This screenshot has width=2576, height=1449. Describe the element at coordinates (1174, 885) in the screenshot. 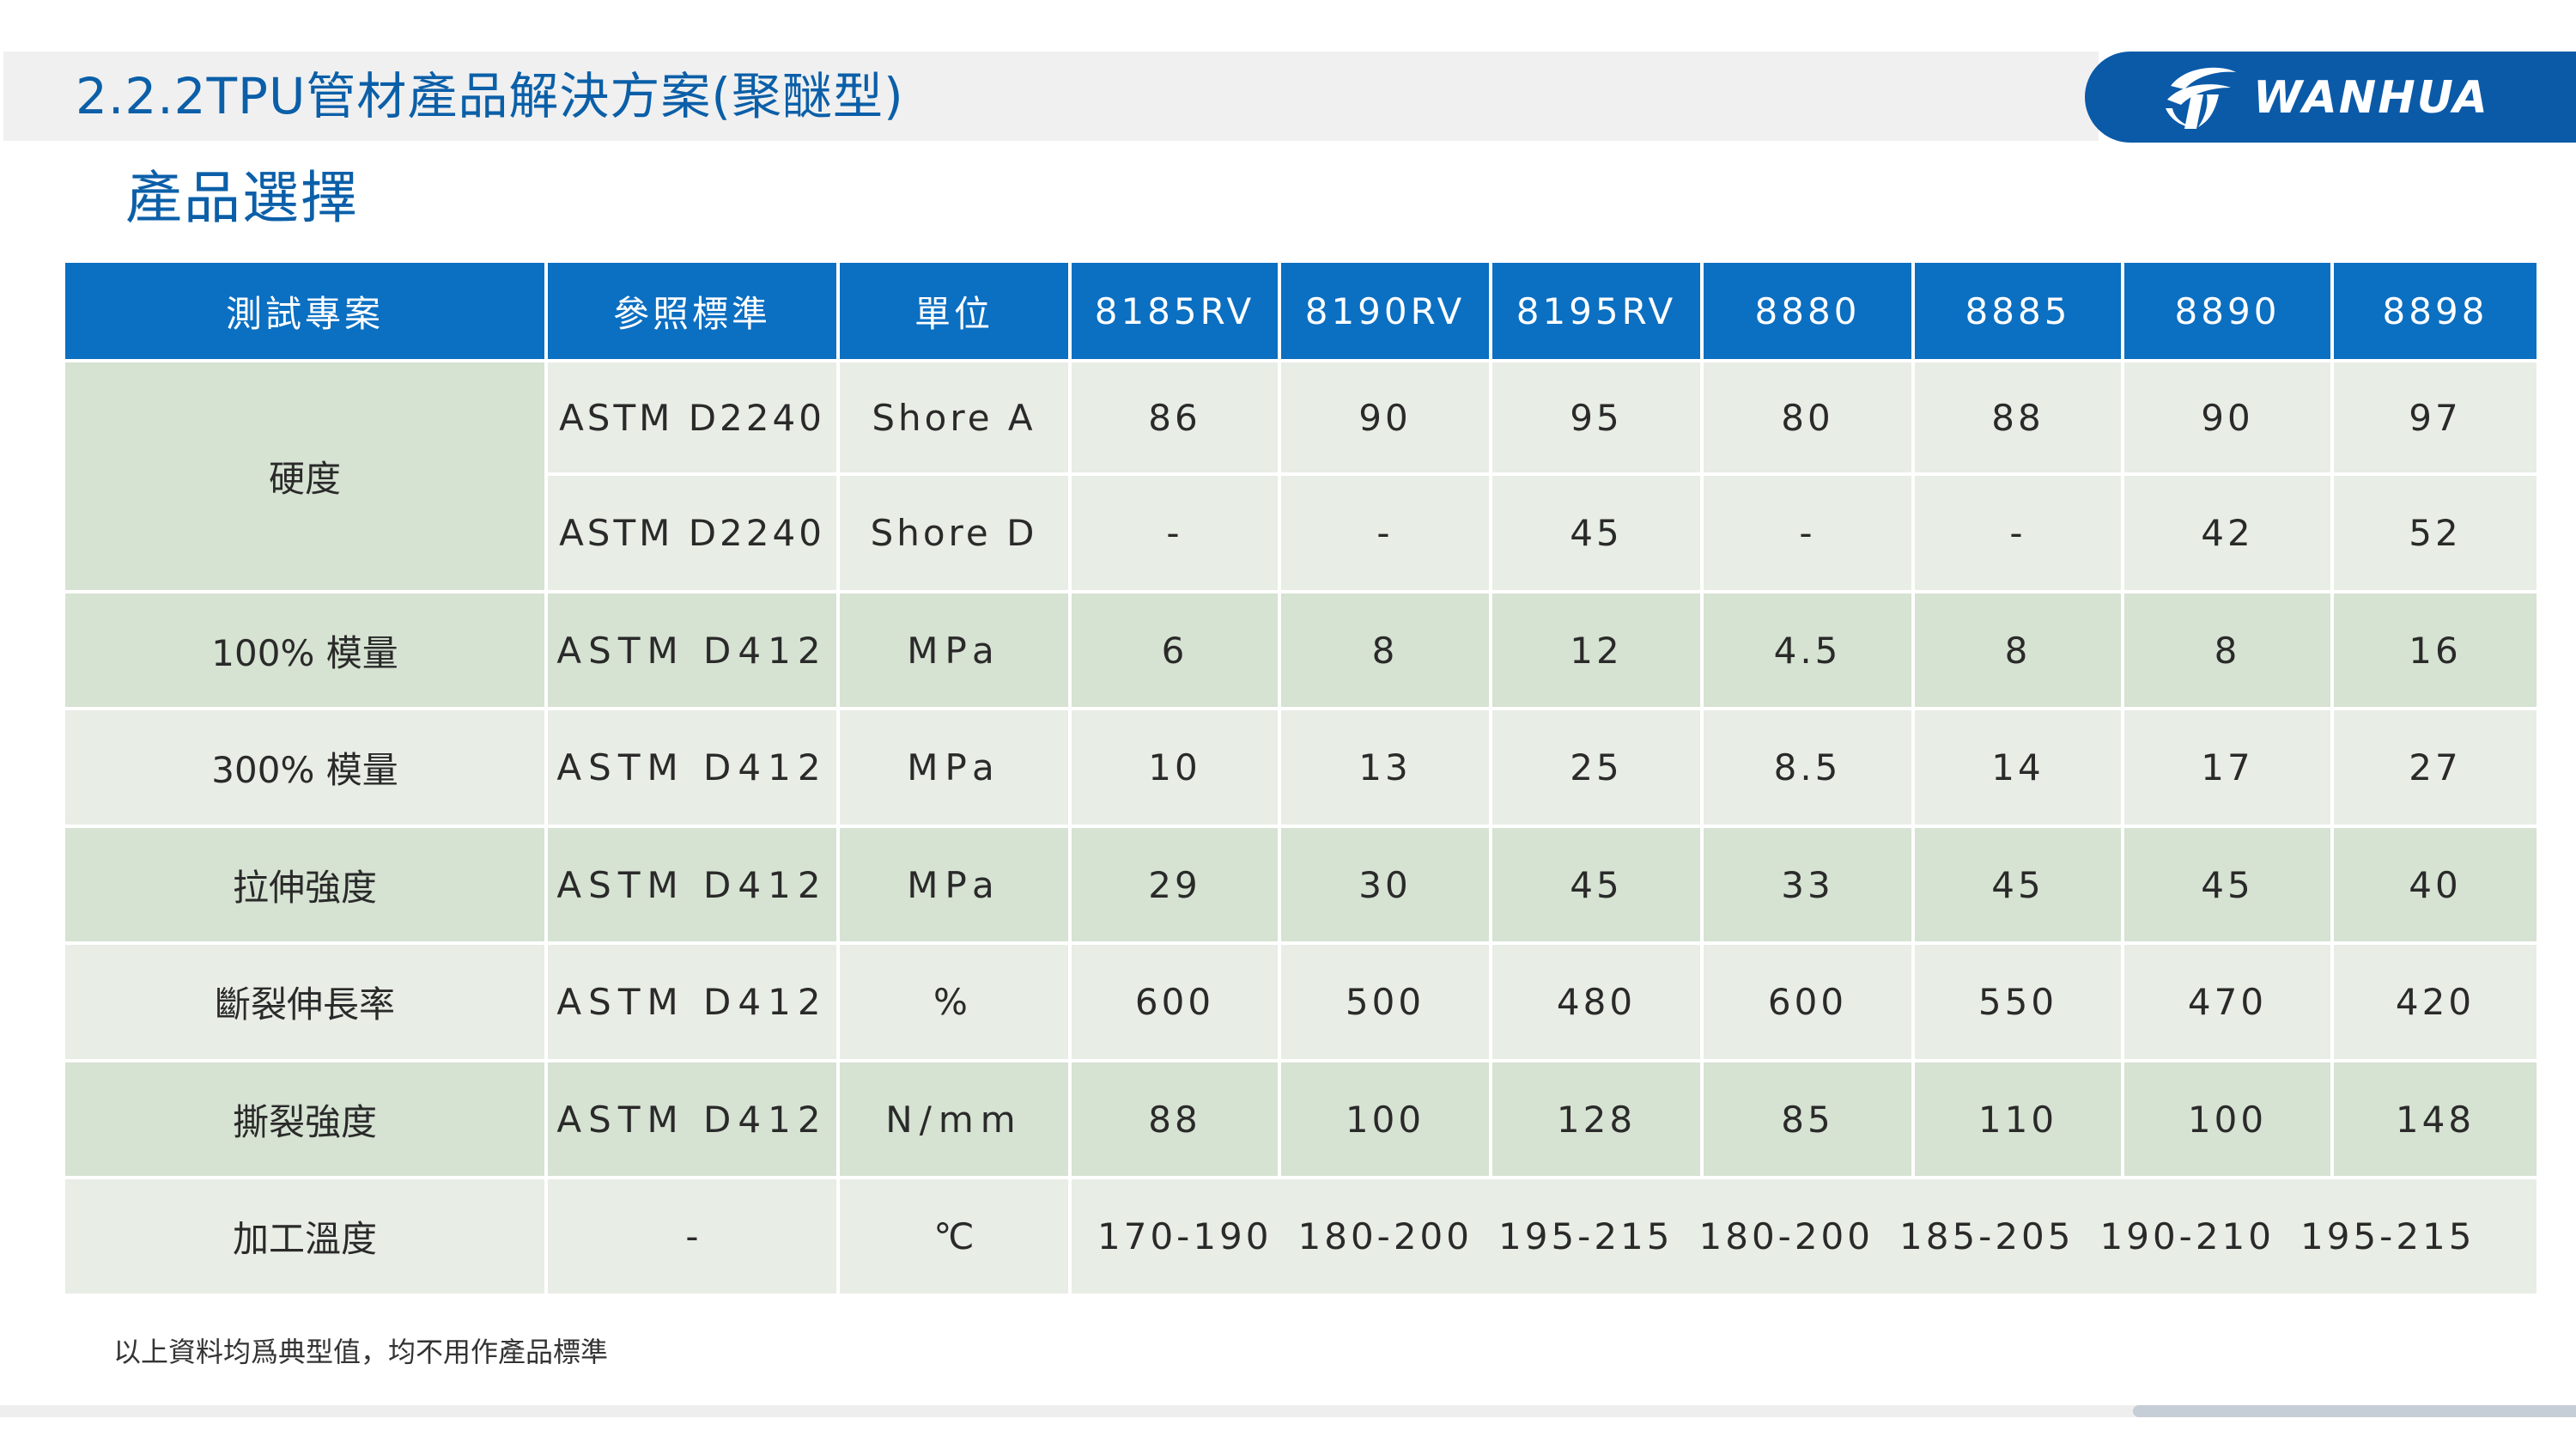

I see `cell-value: 29` at that location.